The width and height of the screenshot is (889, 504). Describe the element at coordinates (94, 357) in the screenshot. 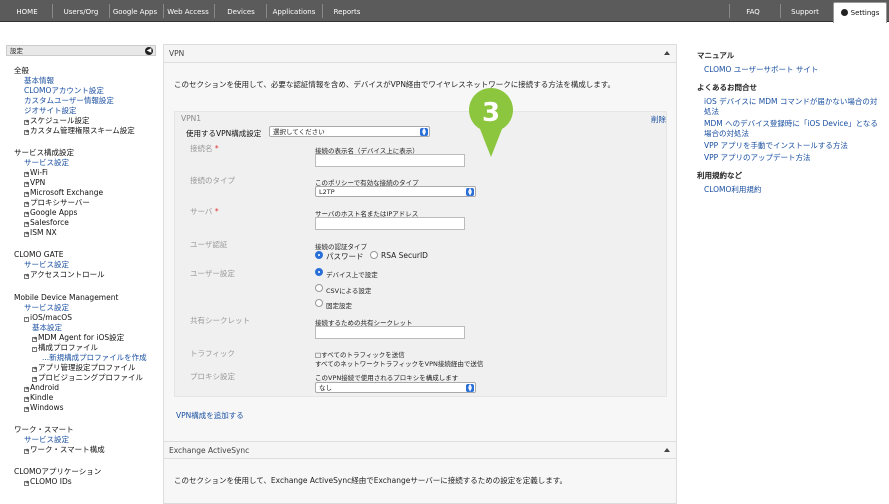

I see `sidebar-item-new-profile: ...新規構成プロファイルを作成` at that location.